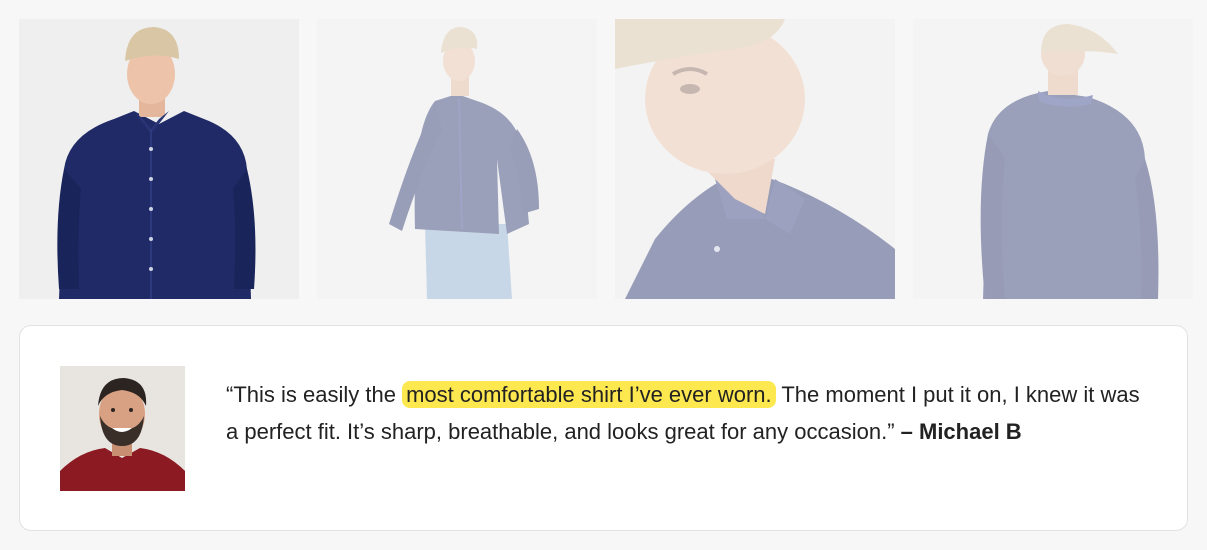 This screenshot has height=550, width=1207. What do you see at coordinates (314, 394) in the screenshot?
I see `quote-text-start: “This is easily the` at bounding box center [314, 394].